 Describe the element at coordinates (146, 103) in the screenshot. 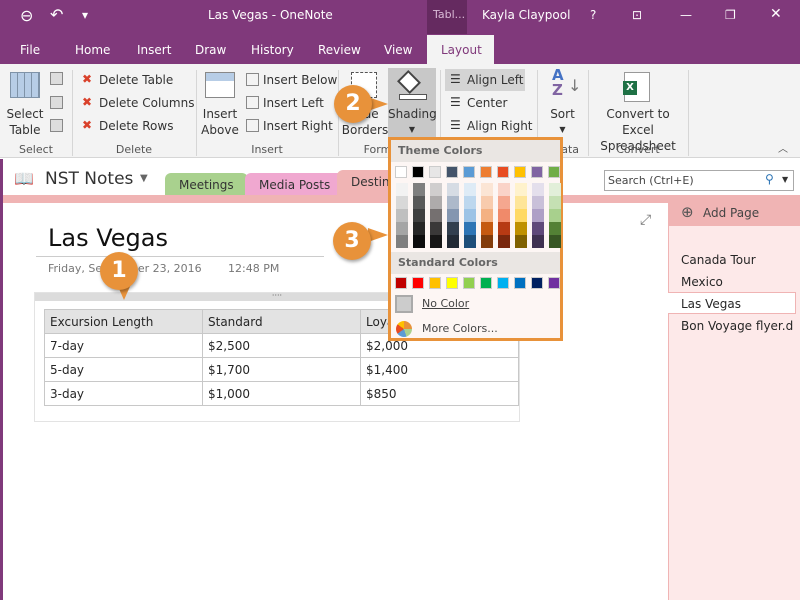

I see `delete-columns-button: Delete Columns` at that location.